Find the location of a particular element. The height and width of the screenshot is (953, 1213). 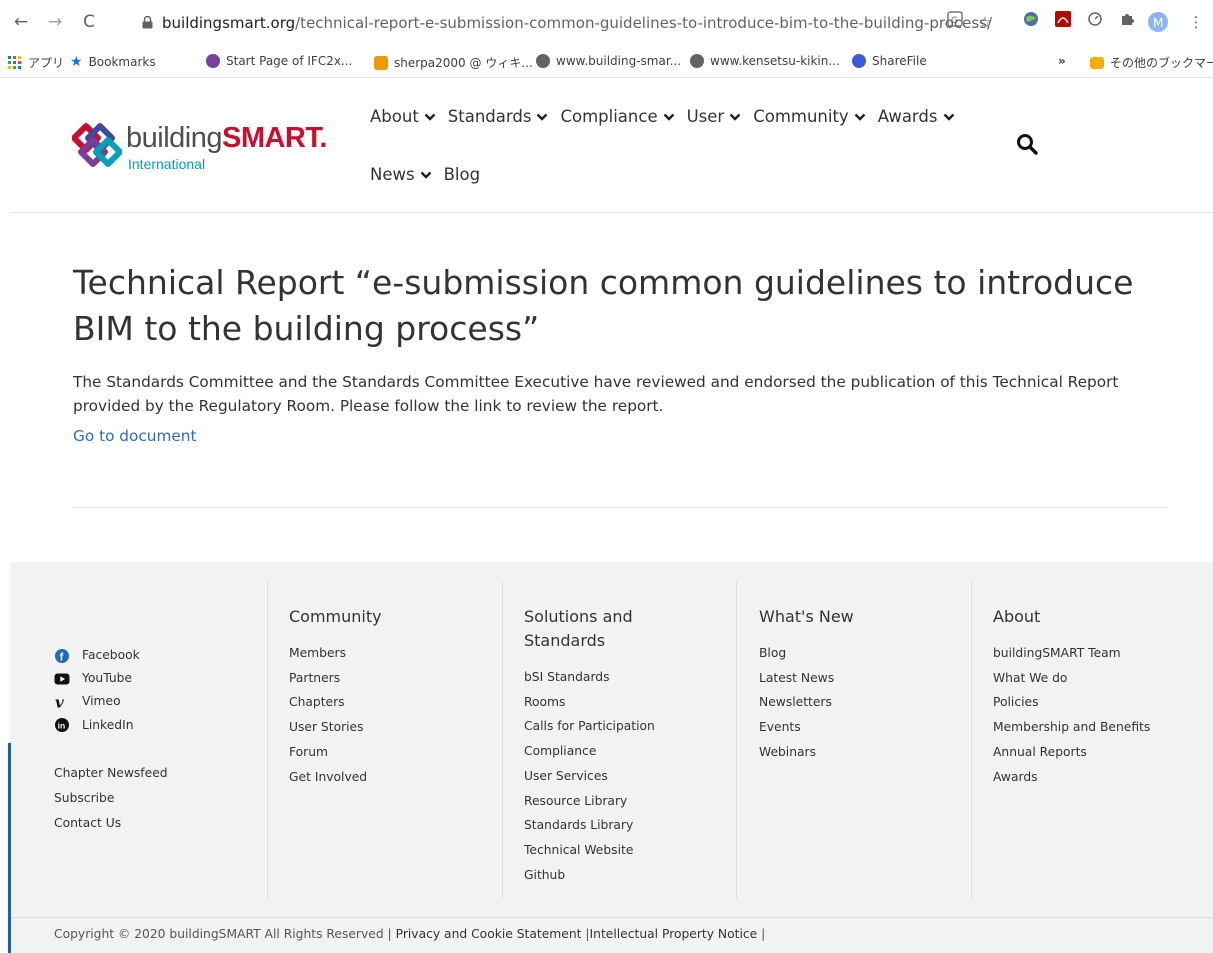

footer-link: Blog is located at coordinates (859, 653).